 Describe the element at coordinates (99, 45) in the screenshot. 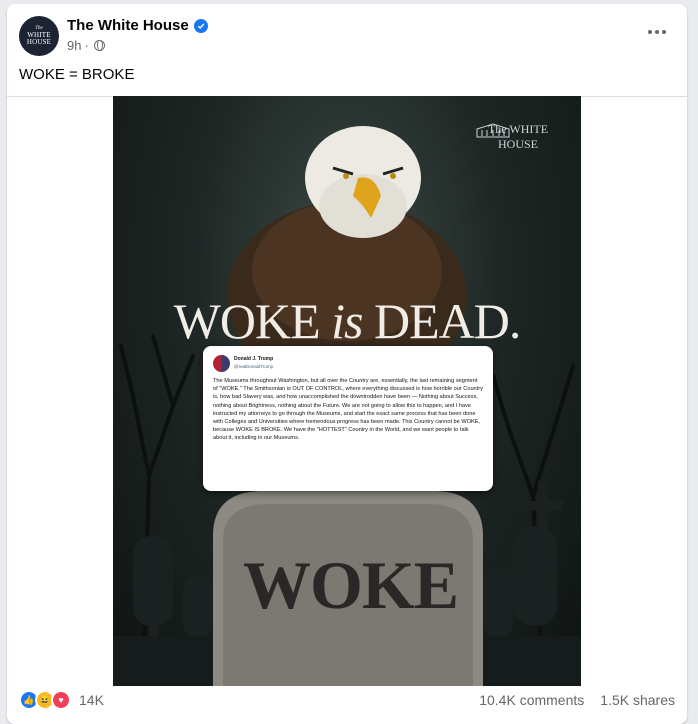

I see `globe-icon` at that location.